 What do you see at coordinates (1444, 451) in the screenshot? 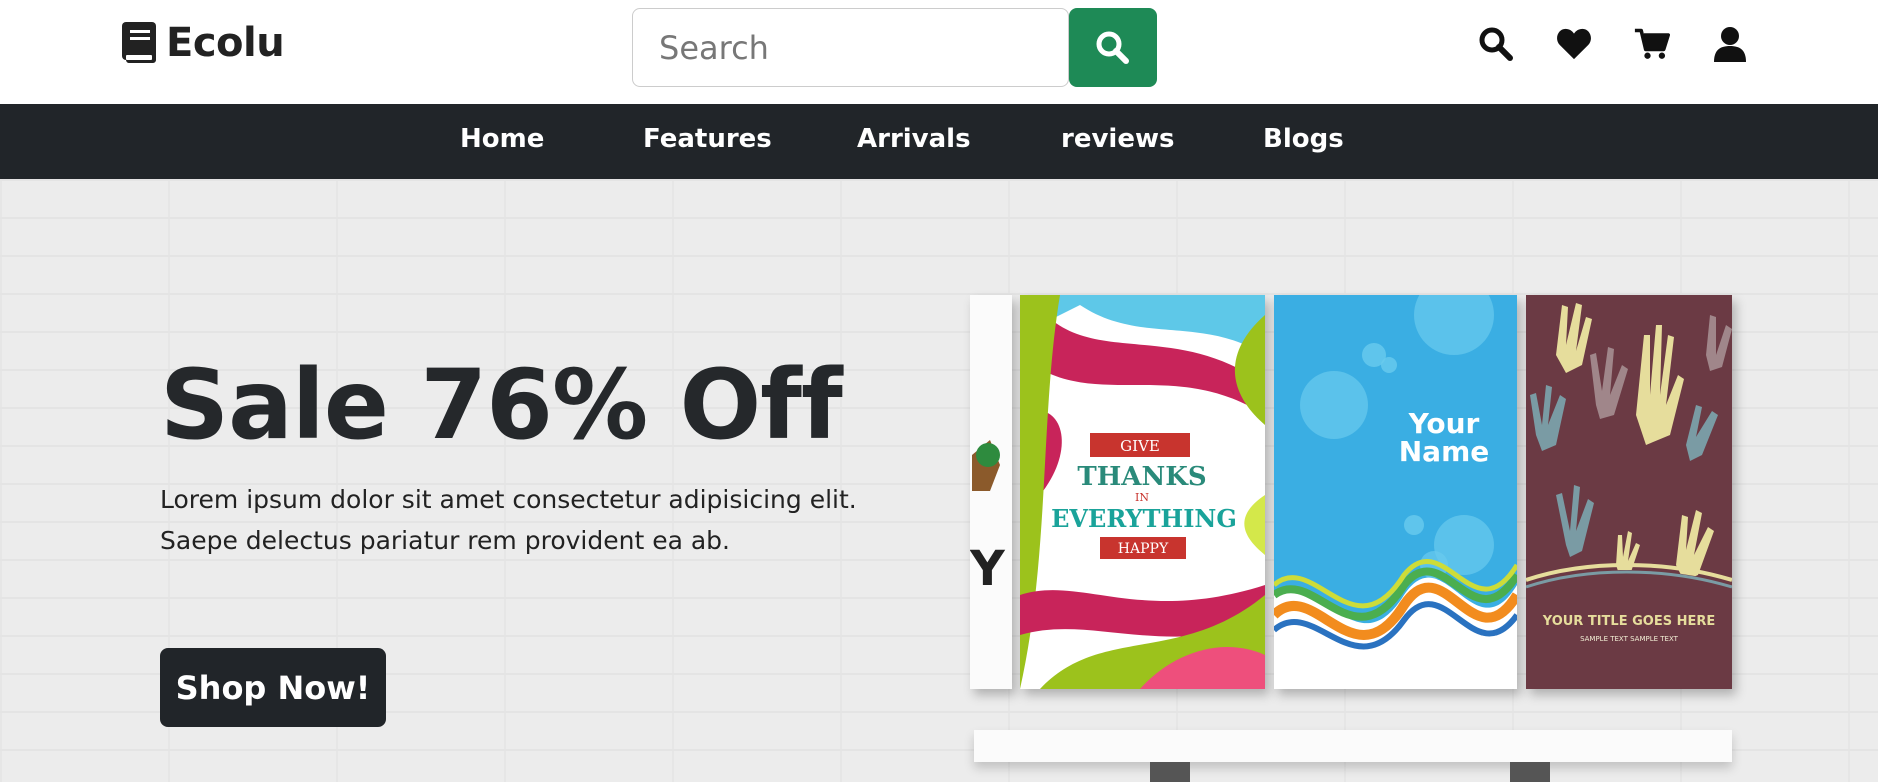
I see `book2-name-line2: Name` at bounding box center [1444, 451].